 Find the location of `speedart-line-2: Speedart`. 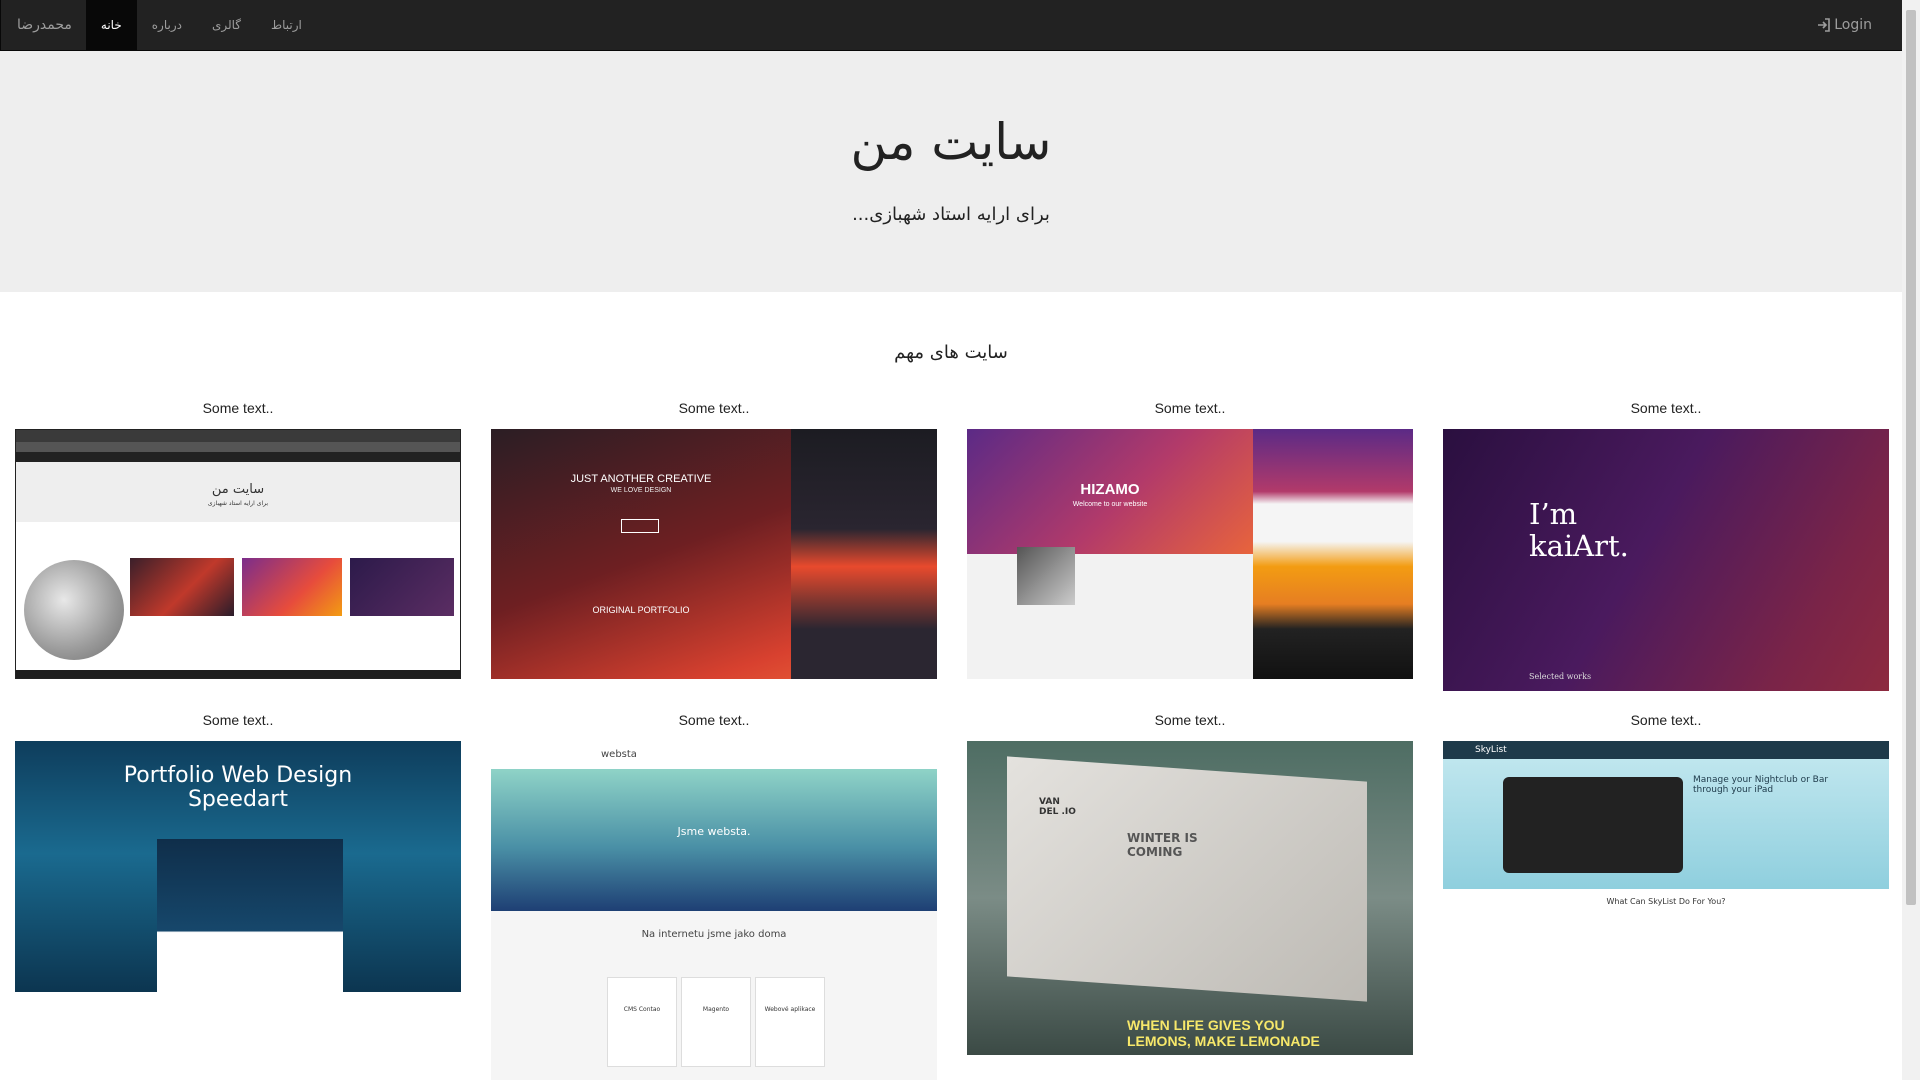

speedart-line-2: Speedart is located at coordinates (238, 799).